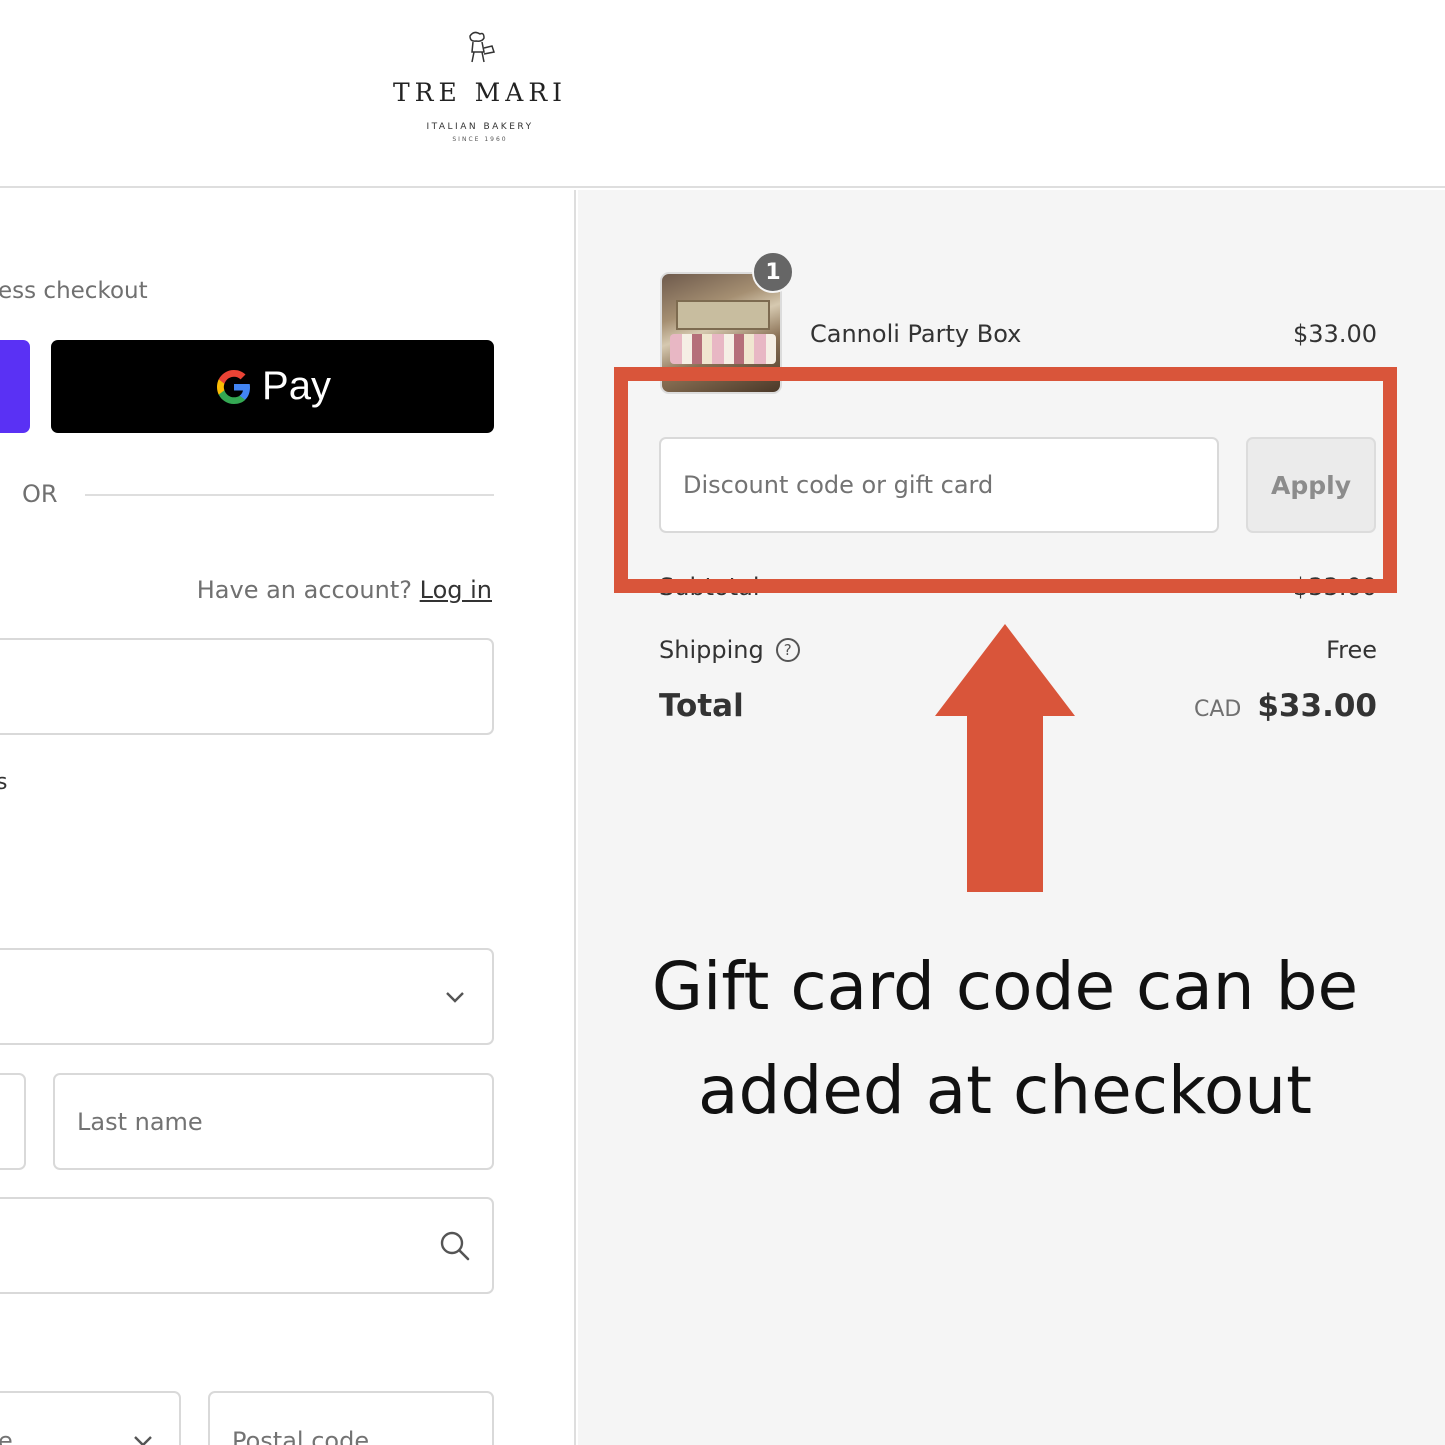  What do you see at coordinates (480, 127) in the screenshot?
I see `logo-tagline: ITALIAN BAKERY` at bounding box center [480, 127].